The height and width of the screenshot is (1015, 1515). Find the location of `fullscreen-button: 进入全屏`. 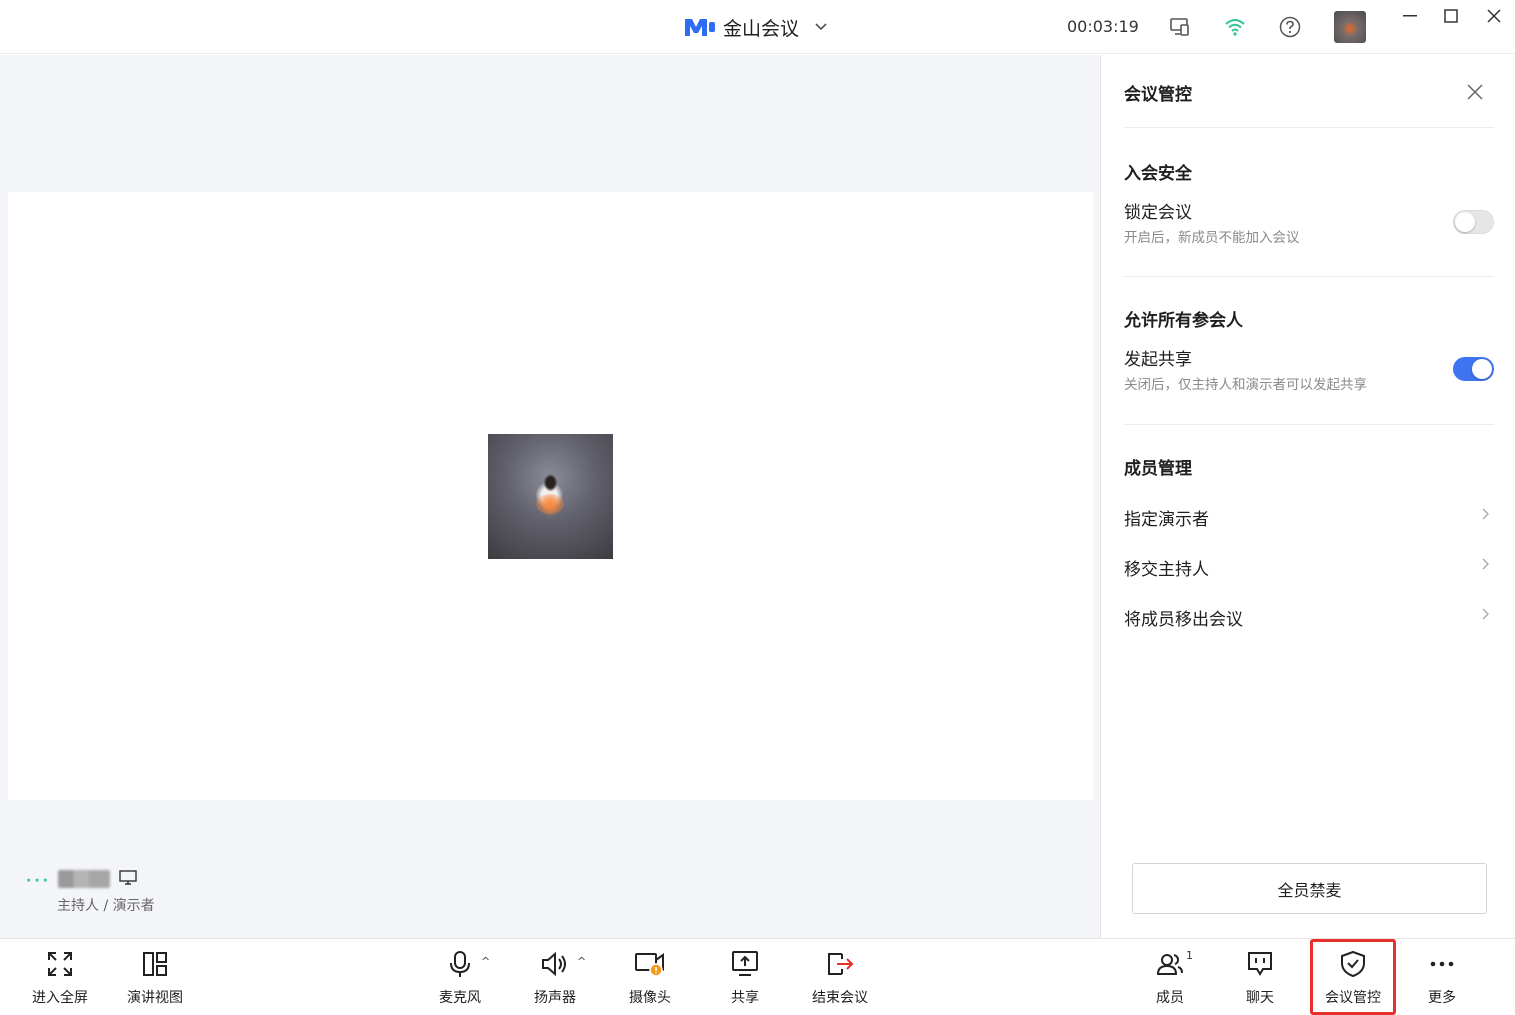

fullscreen-button: 进入全屏 is located at coordinates (60, 977).